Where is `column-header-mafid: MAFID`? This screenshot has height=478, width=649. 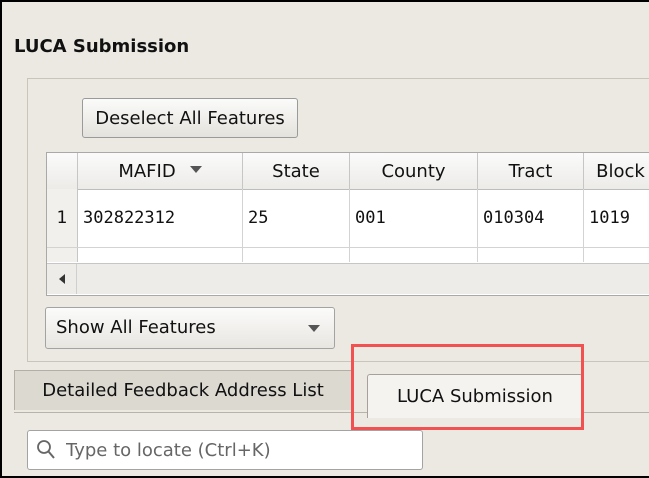
column-header-mafid: MAFID is located at coordinates (160, 171).